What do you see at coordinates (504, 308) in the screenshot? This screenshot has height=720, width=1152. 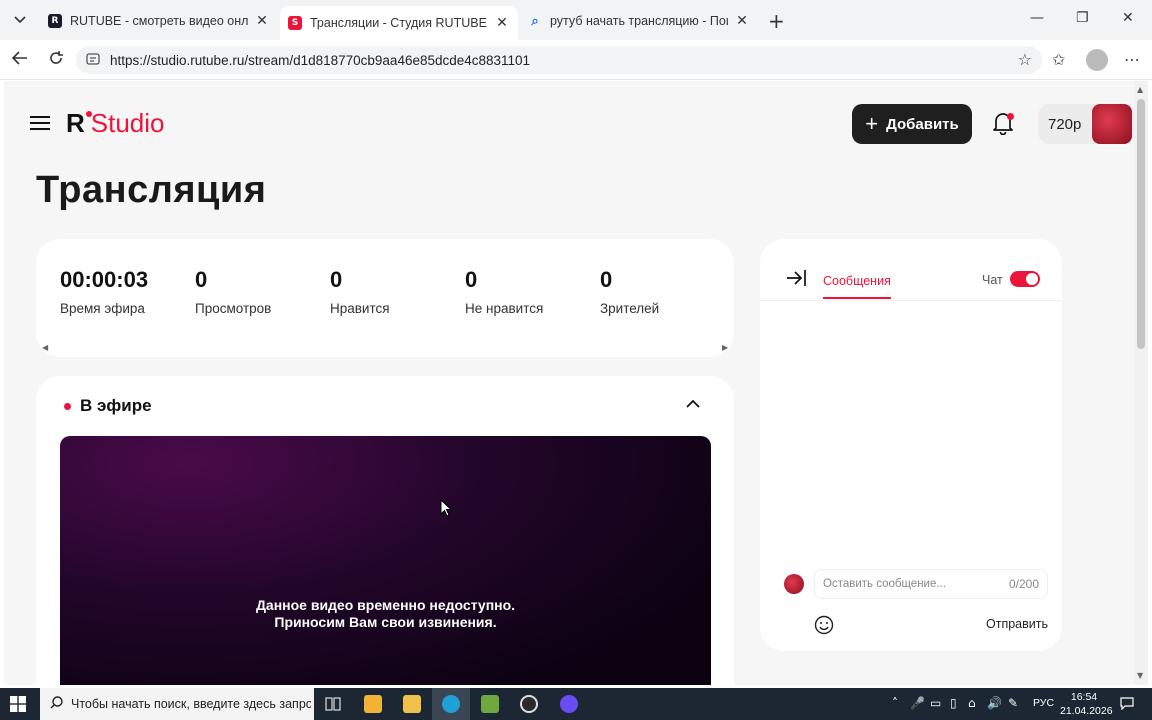 I see `stat-label: Не нравится` at bounding box center [504, 308].